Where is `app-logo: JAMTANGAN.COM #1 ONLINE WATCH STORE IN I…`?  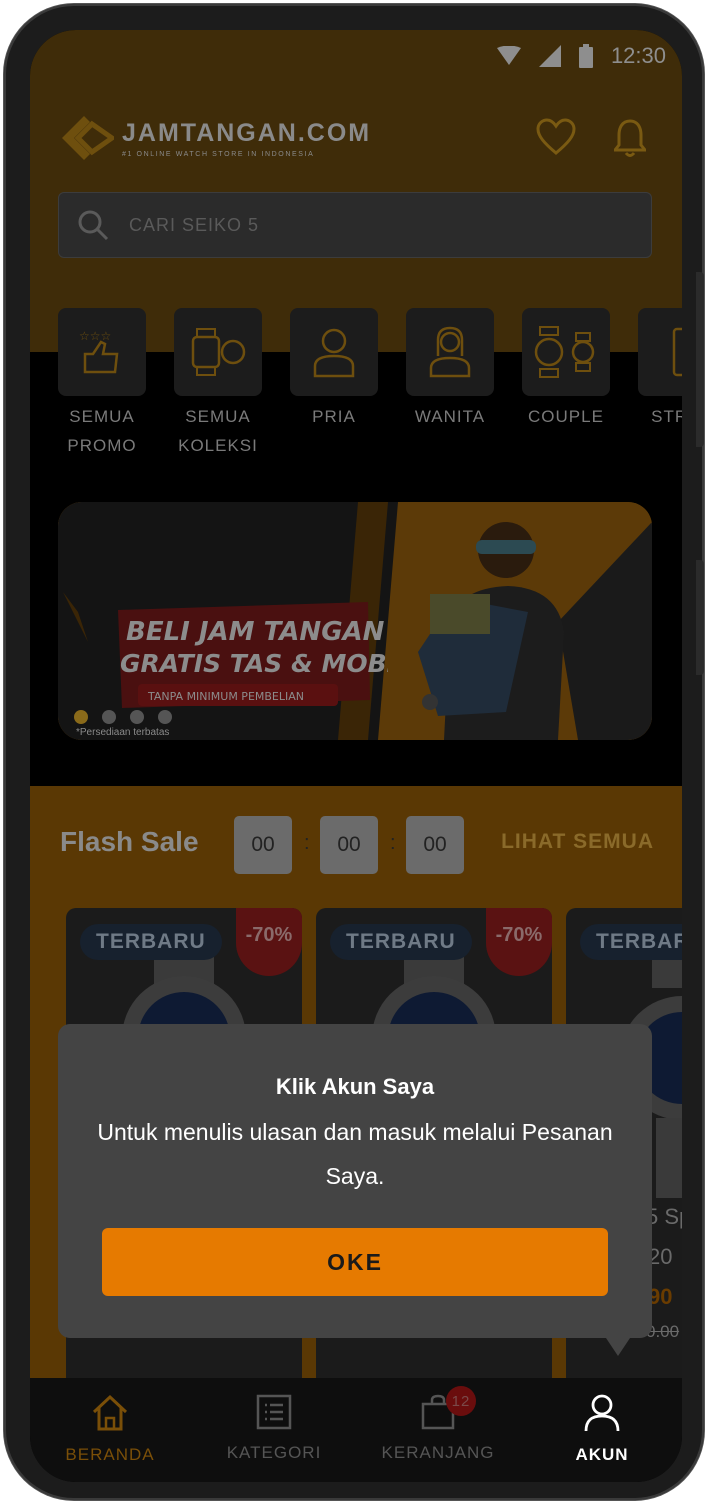
app-logo: JAMTANGAN.COM #1 ONLINE WATCH STORE IN I… is located at coordinates (215, 138).